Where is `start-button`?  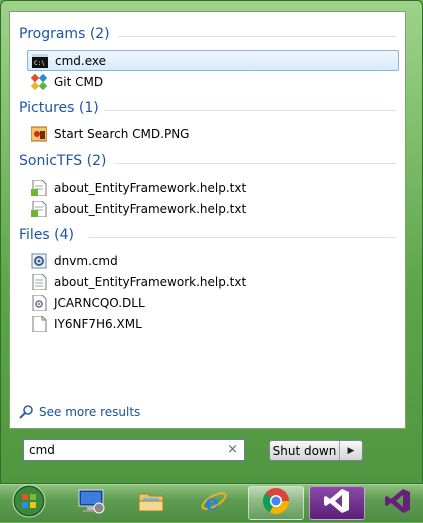
start-button is located at coordinates (29, 503).